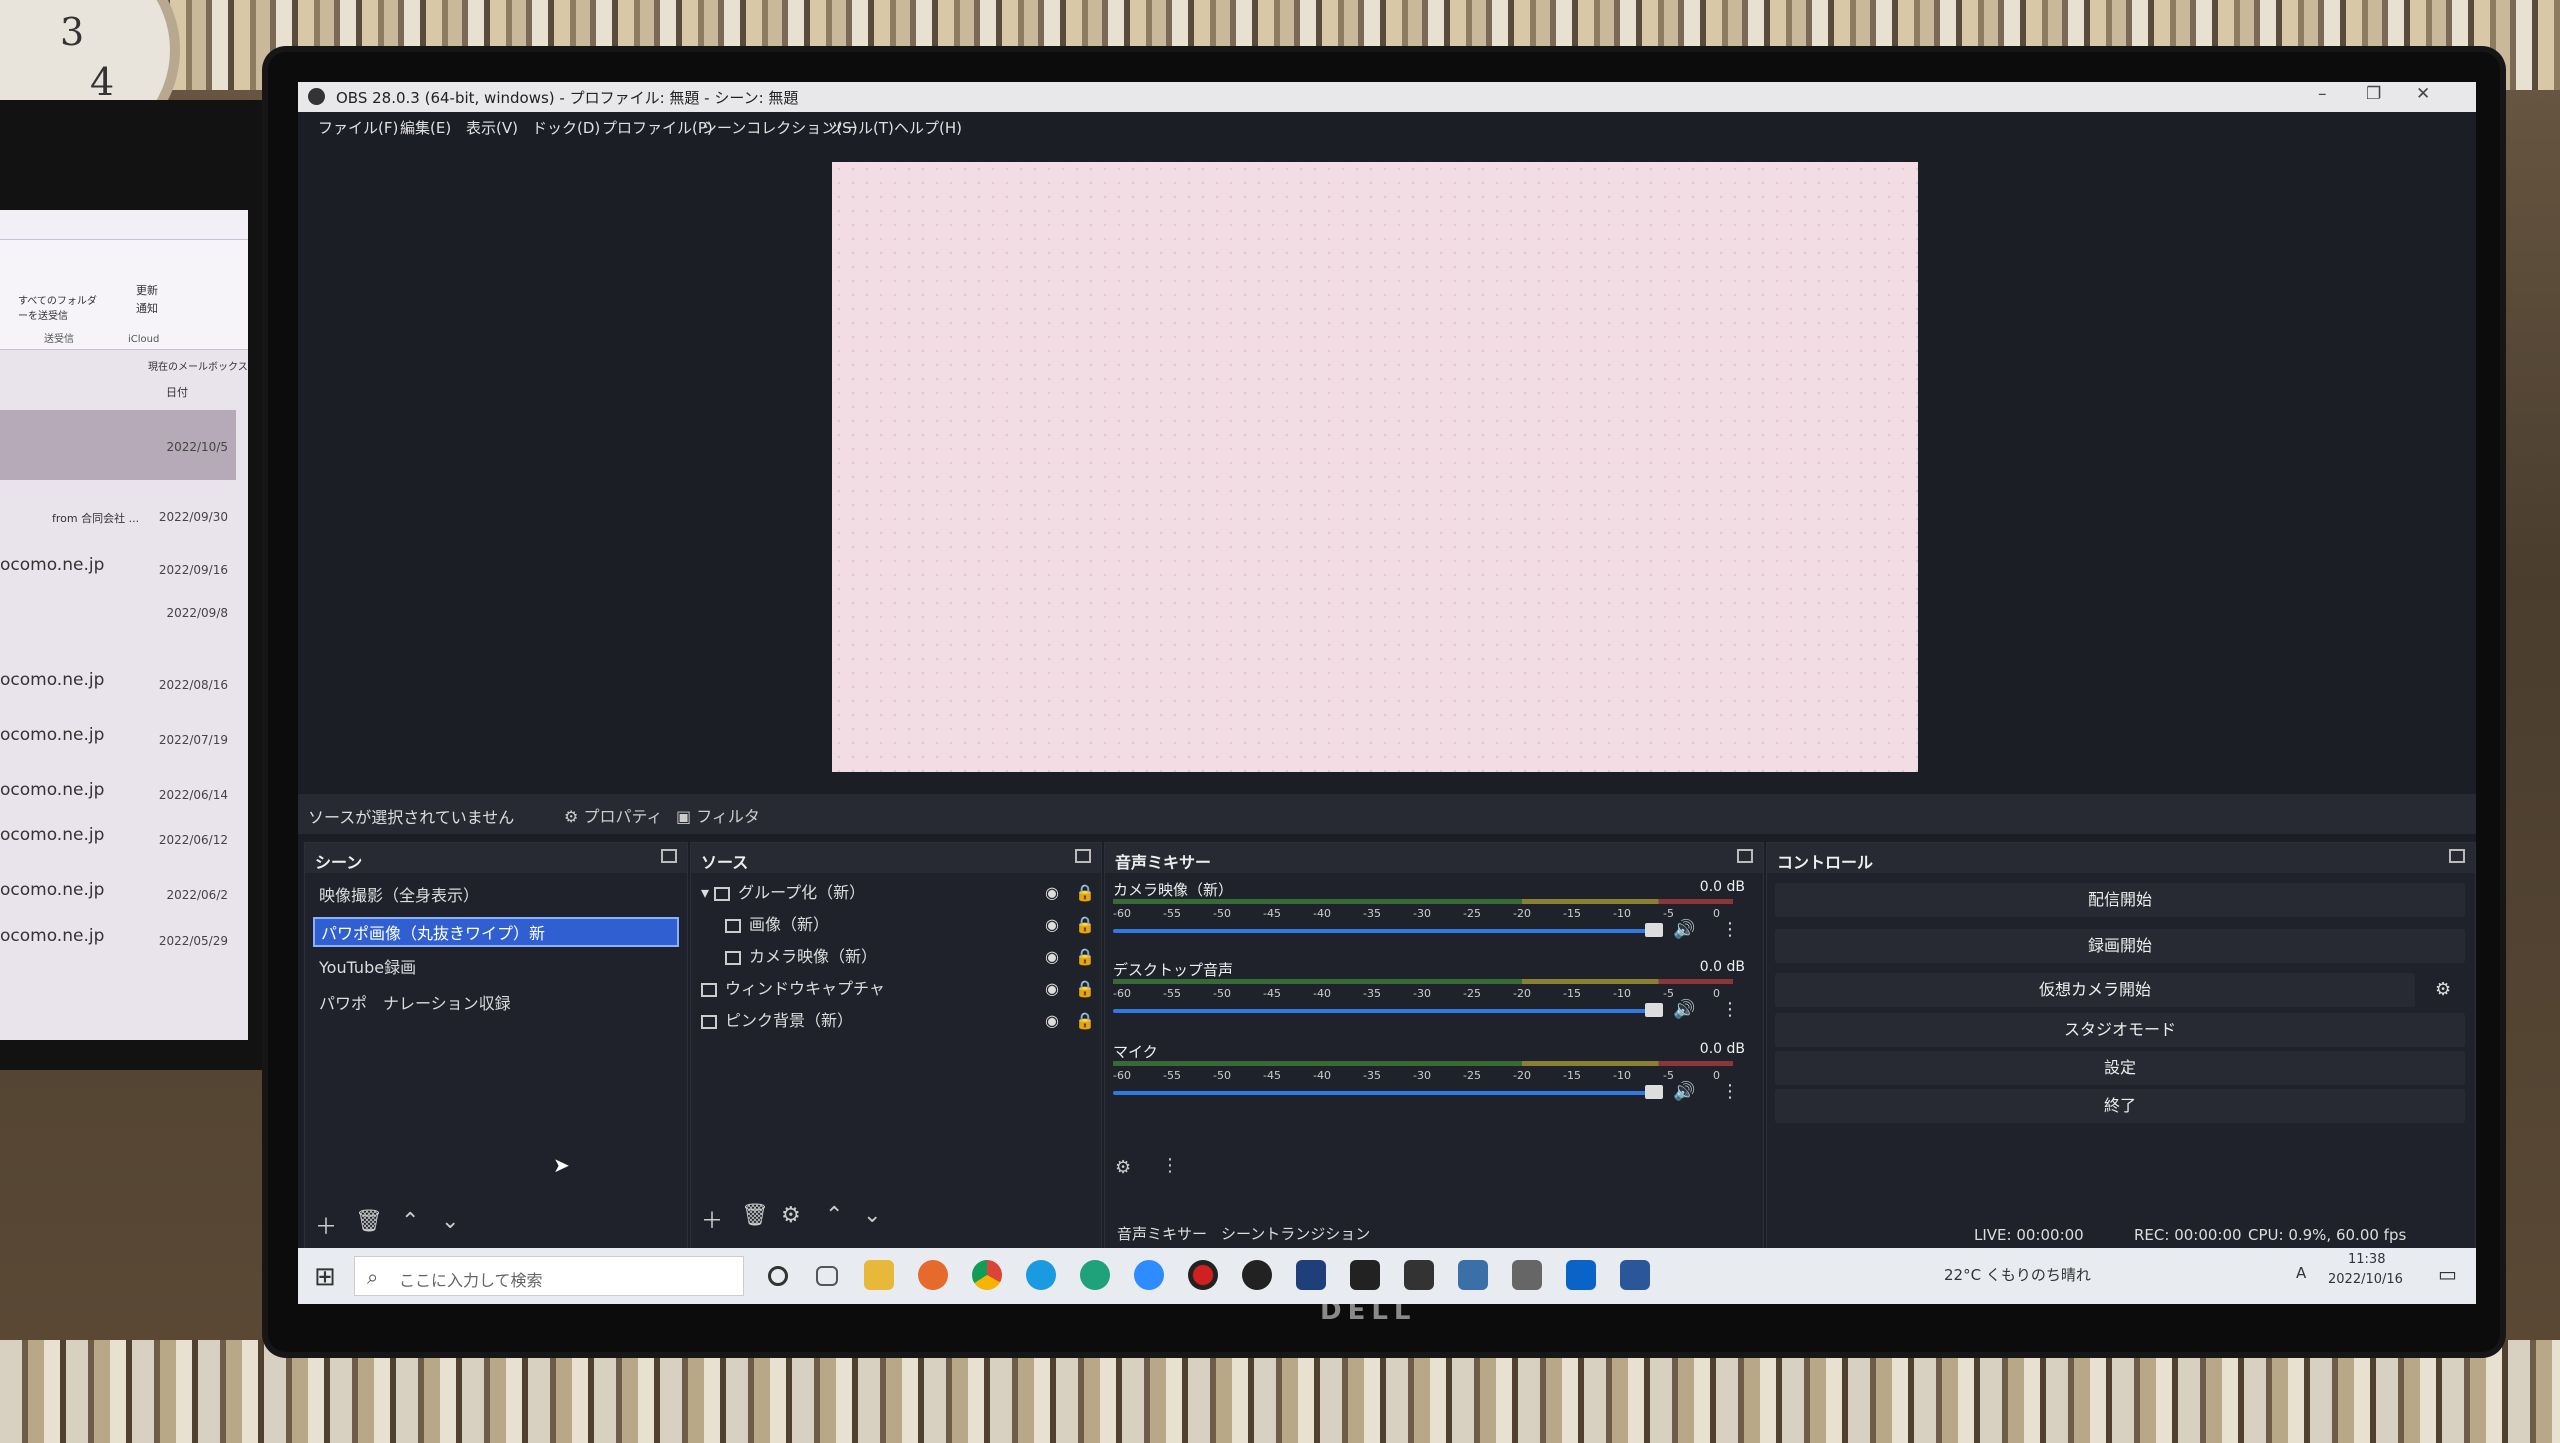 This screenshot has height=1443, width=2560. Describe the element at coordinates (58, 307) in the screenshot. I see `ribbon-send-receive-all: すべてのフォルダーを送受信` at that location.